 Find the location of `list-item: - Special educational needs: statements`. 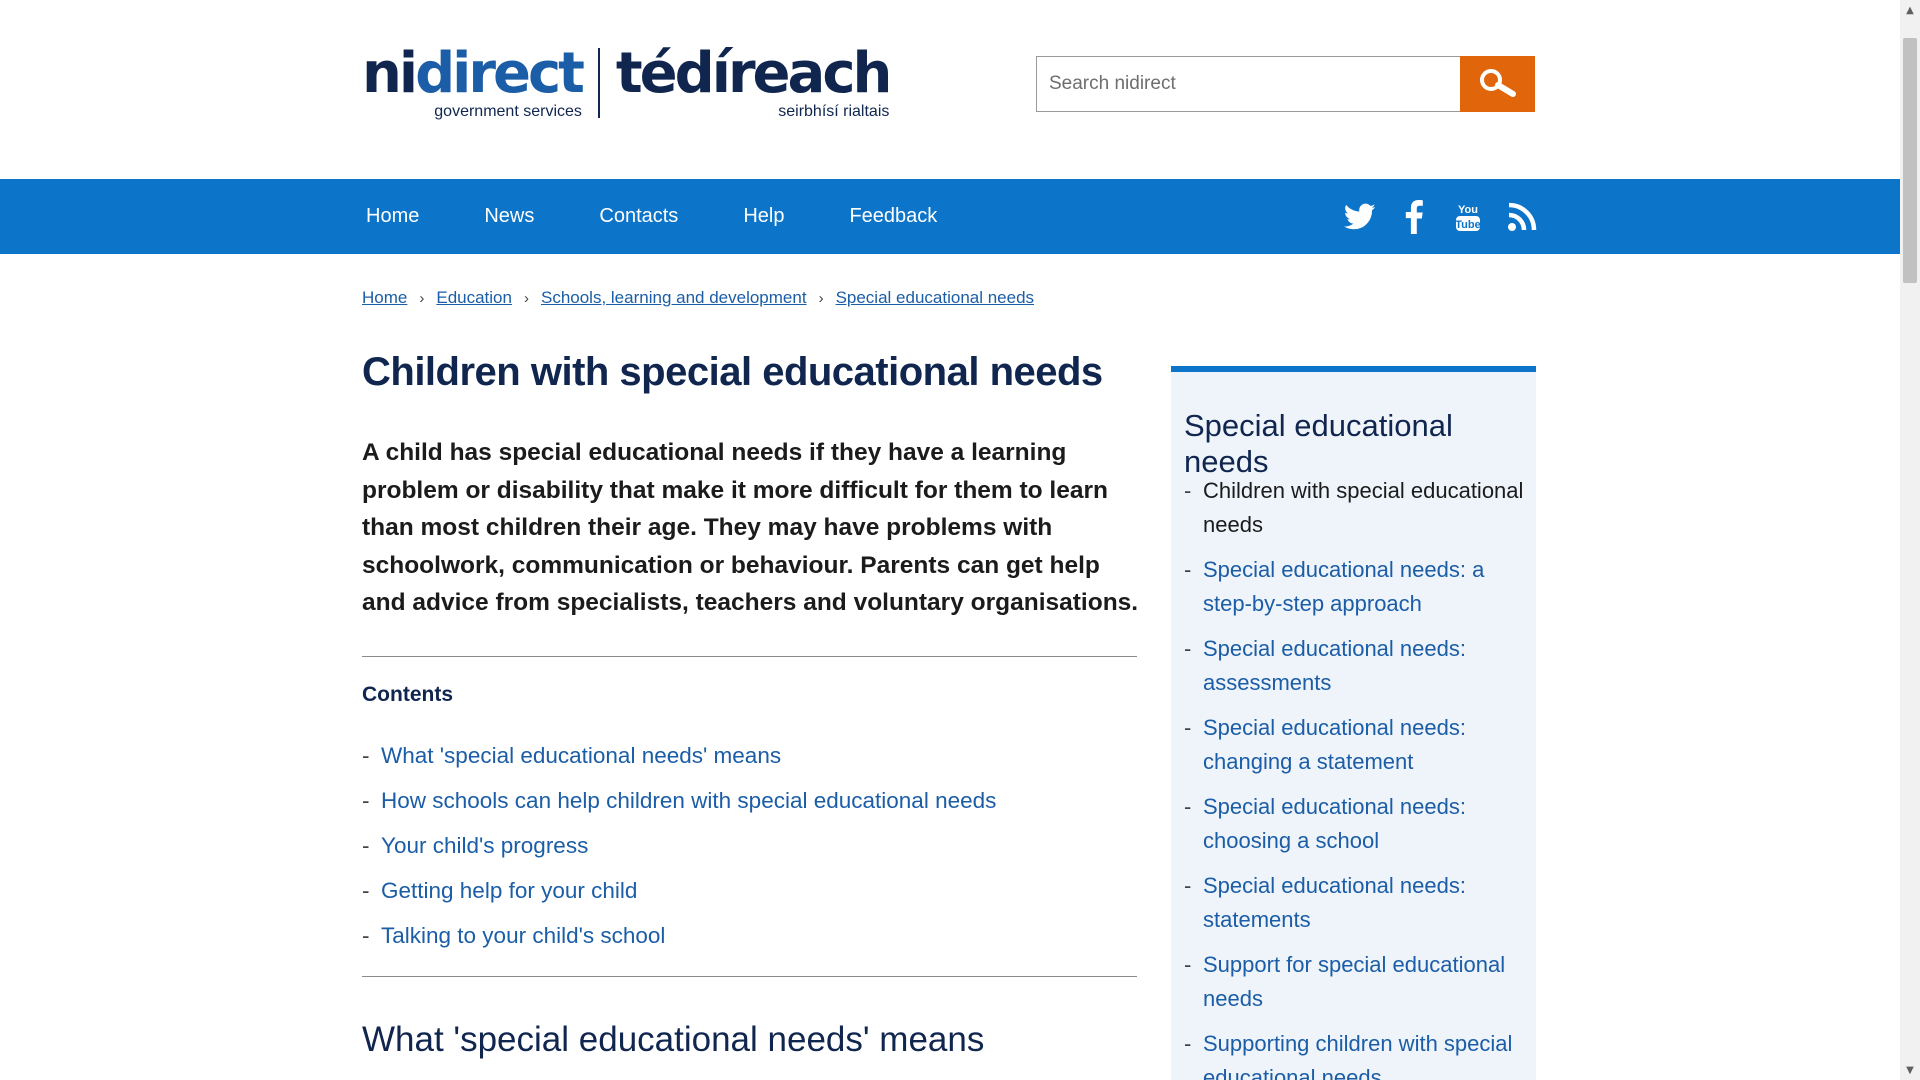

list-item: - Special educational needs: statements is located at coordinates (1354, 903).